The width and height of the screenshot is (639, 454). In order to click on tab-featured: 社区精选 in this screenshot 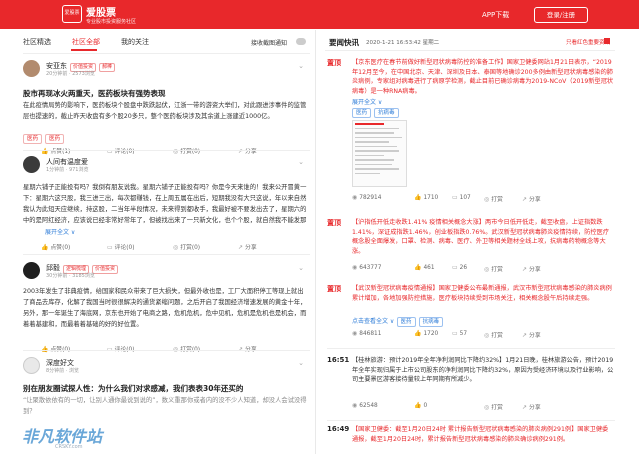, I will do `click(37, 42)`.